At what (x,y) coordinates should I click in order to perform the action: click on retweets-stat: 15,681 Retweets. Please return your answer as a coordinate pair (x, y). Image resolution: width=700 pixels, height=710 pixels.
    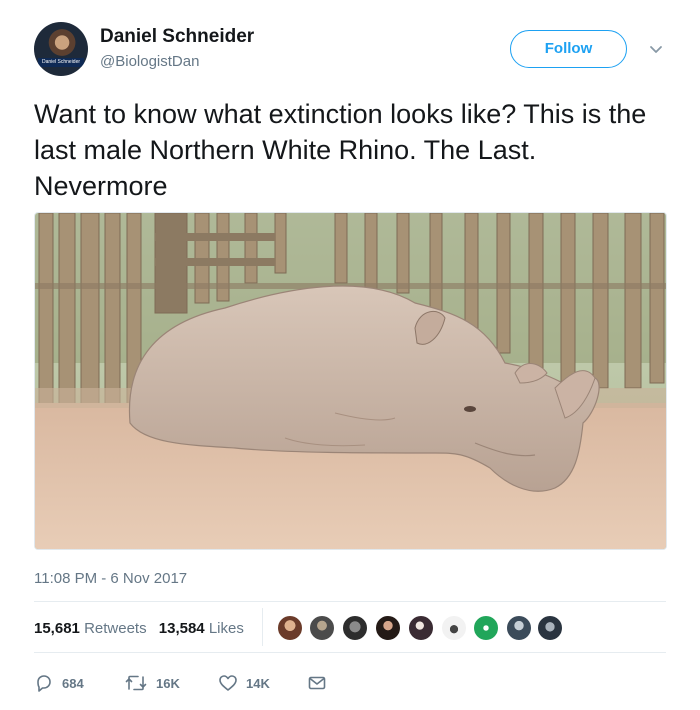
    Looking at the image, I should click on (90, 628).